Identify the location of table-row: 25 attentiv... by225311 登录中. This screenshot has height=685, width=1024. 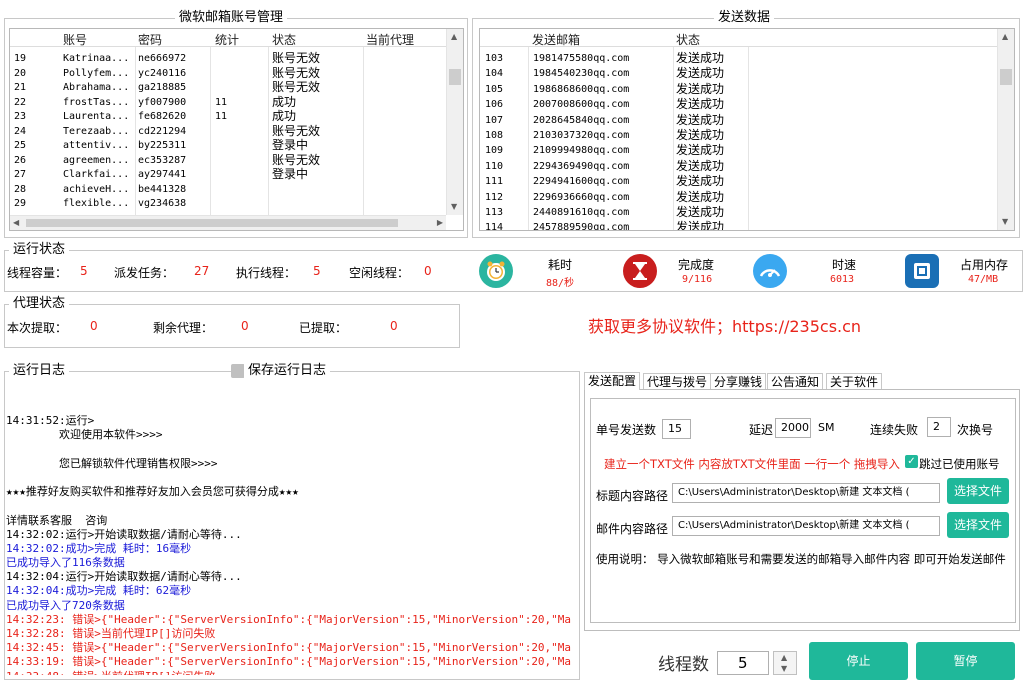
(228, 145).